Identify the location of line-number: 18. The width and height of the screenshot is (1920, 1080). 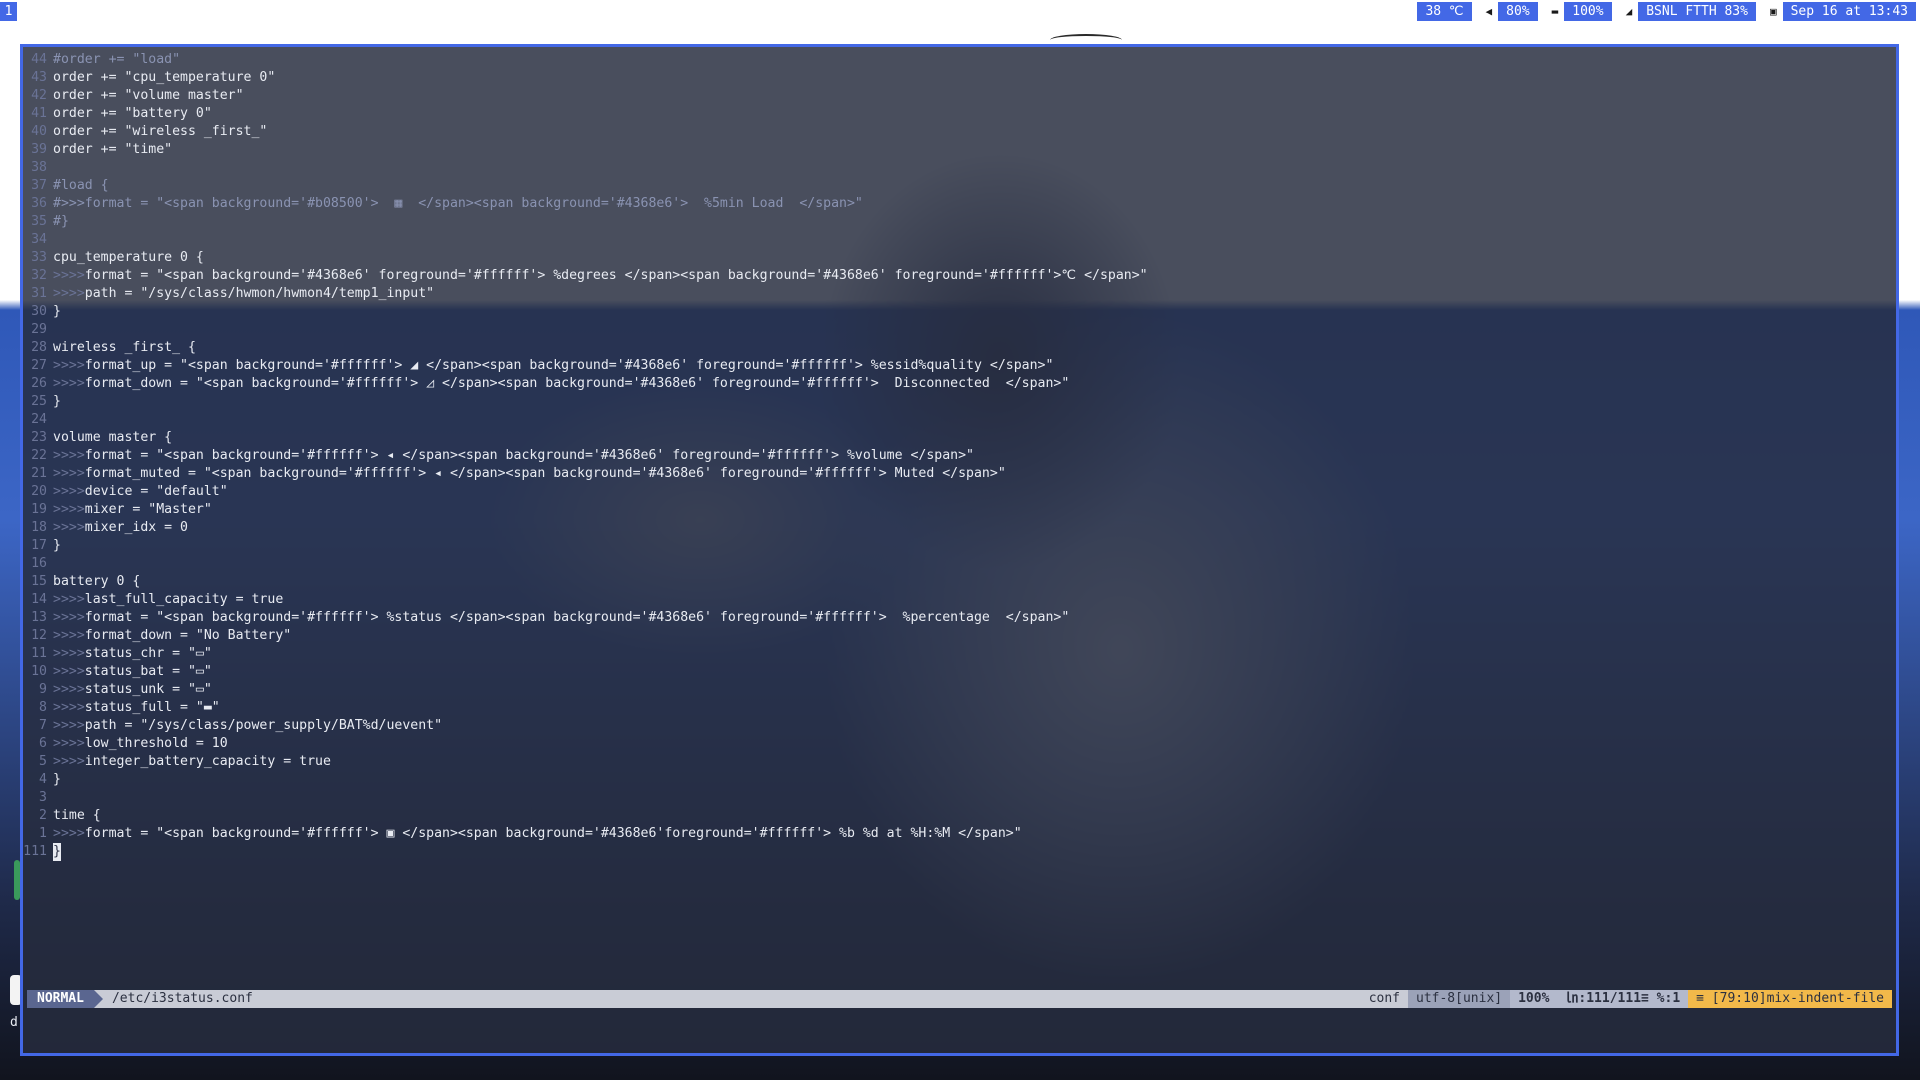
(39, 527).